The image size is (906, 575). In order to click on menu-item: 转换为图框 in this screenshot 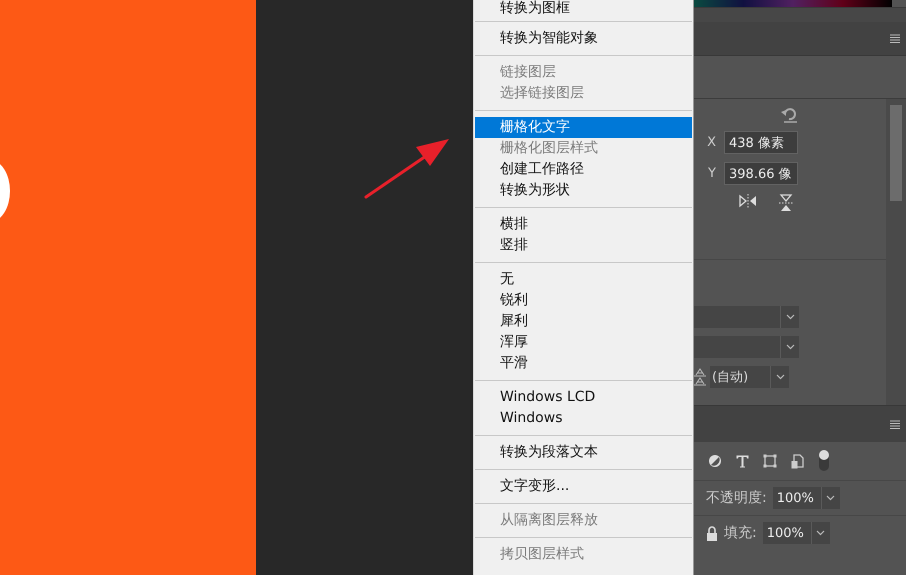, I will do `click(583, 8)`.